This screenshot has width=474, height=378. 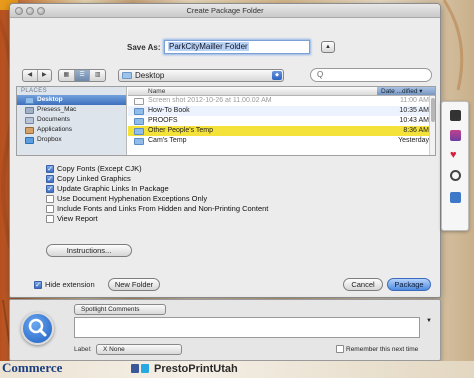 I want to click on clock-icon, so click(x=455, y=175).